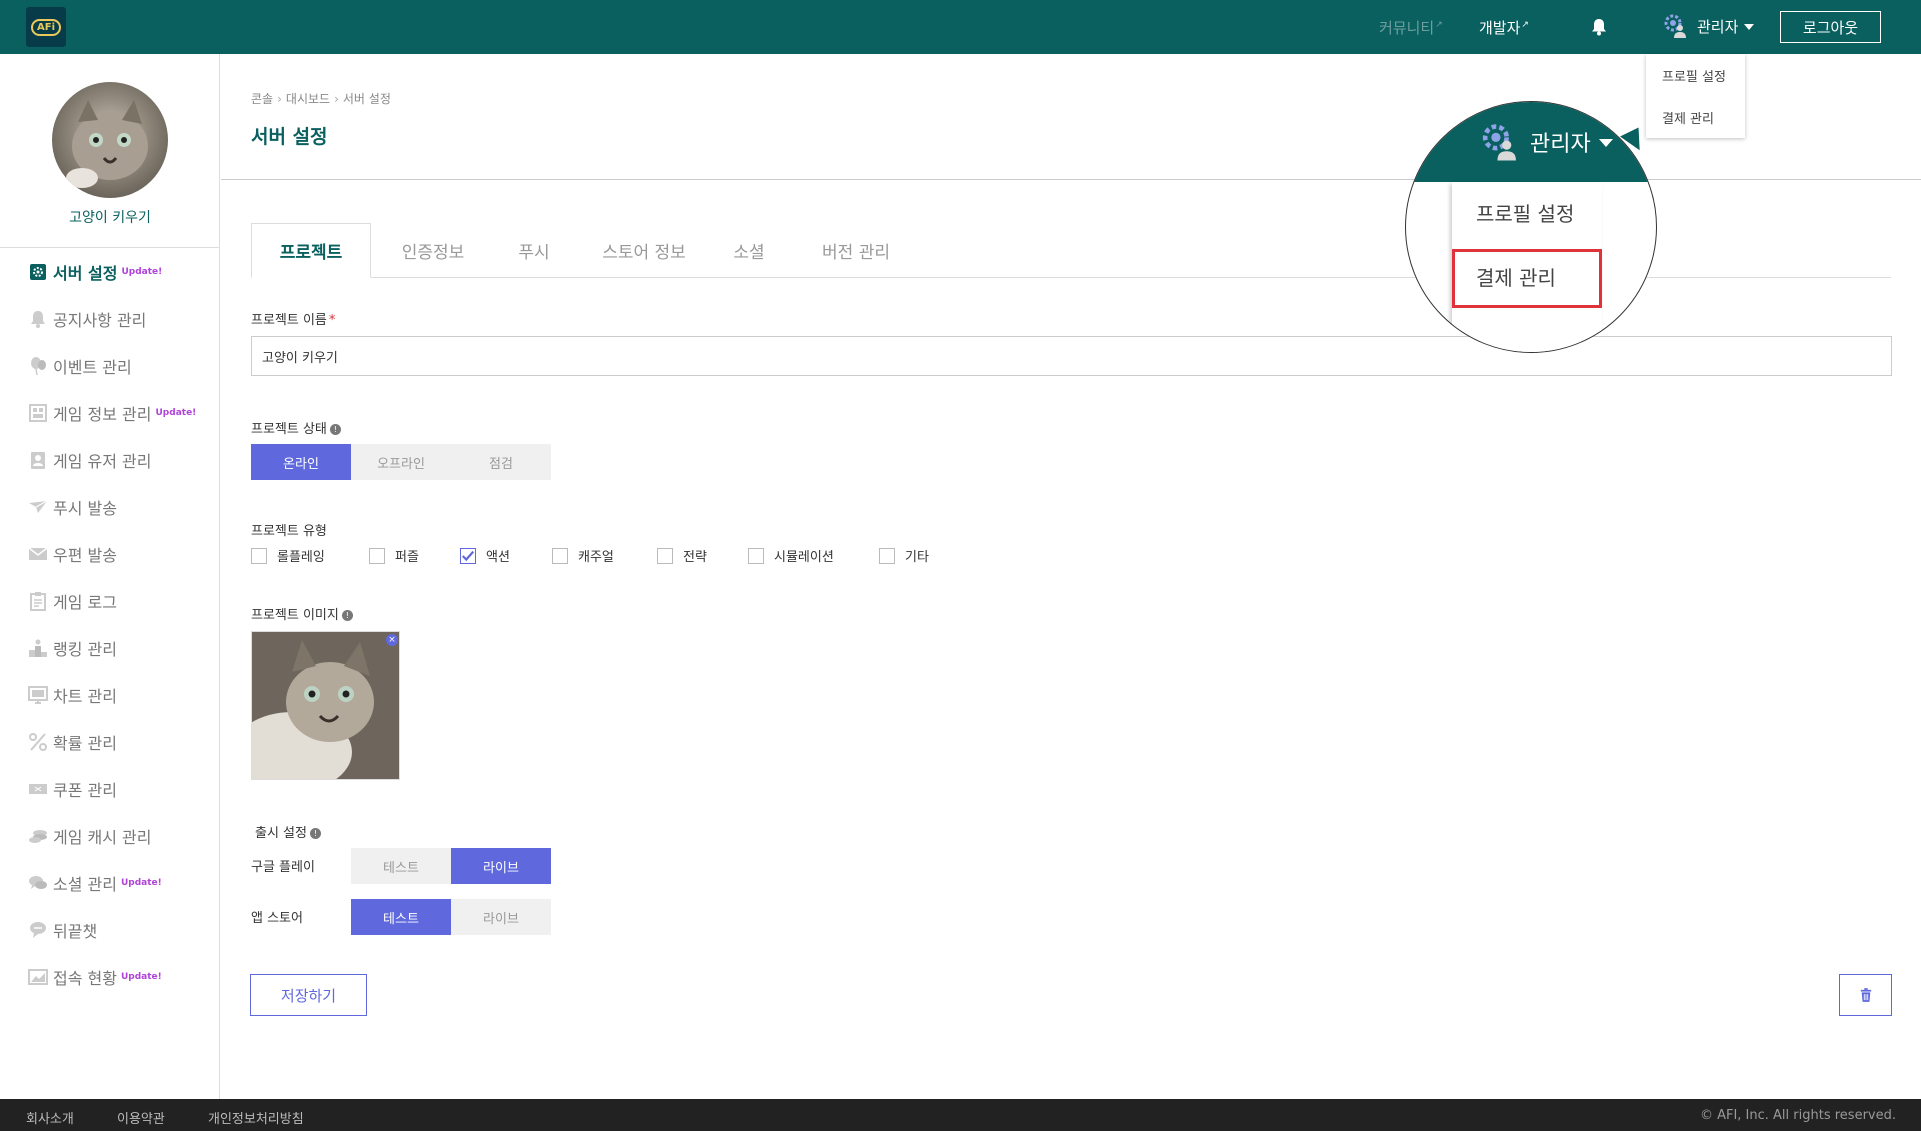 This screenshot has height=1131, width=1921. I want to click on sidebar-item-label: 소셜 관리, so click(85, 884).